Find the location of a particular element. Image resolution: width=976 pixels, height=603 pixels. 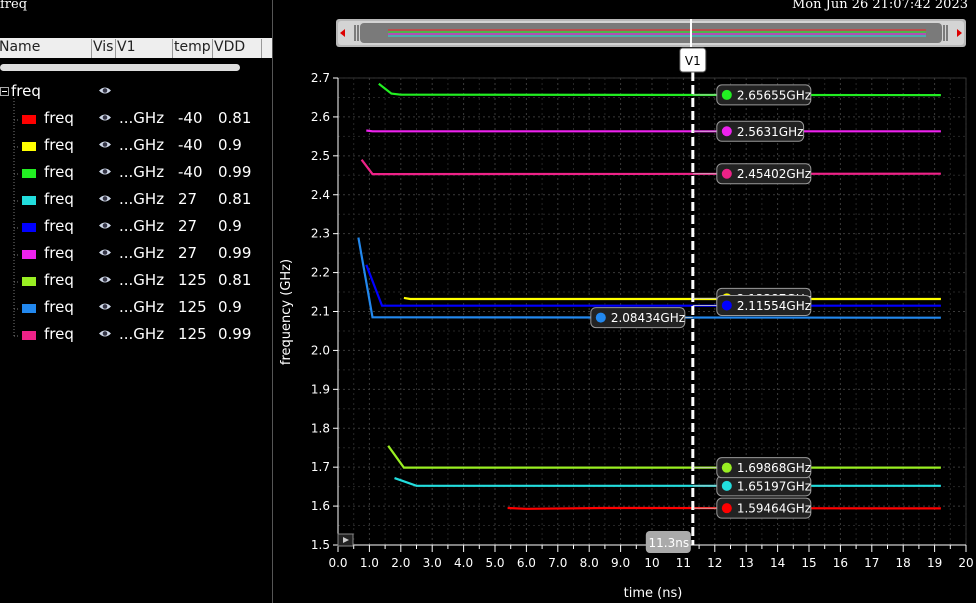

x-tick-label: 7.0 is located at coordinates (557, 563).